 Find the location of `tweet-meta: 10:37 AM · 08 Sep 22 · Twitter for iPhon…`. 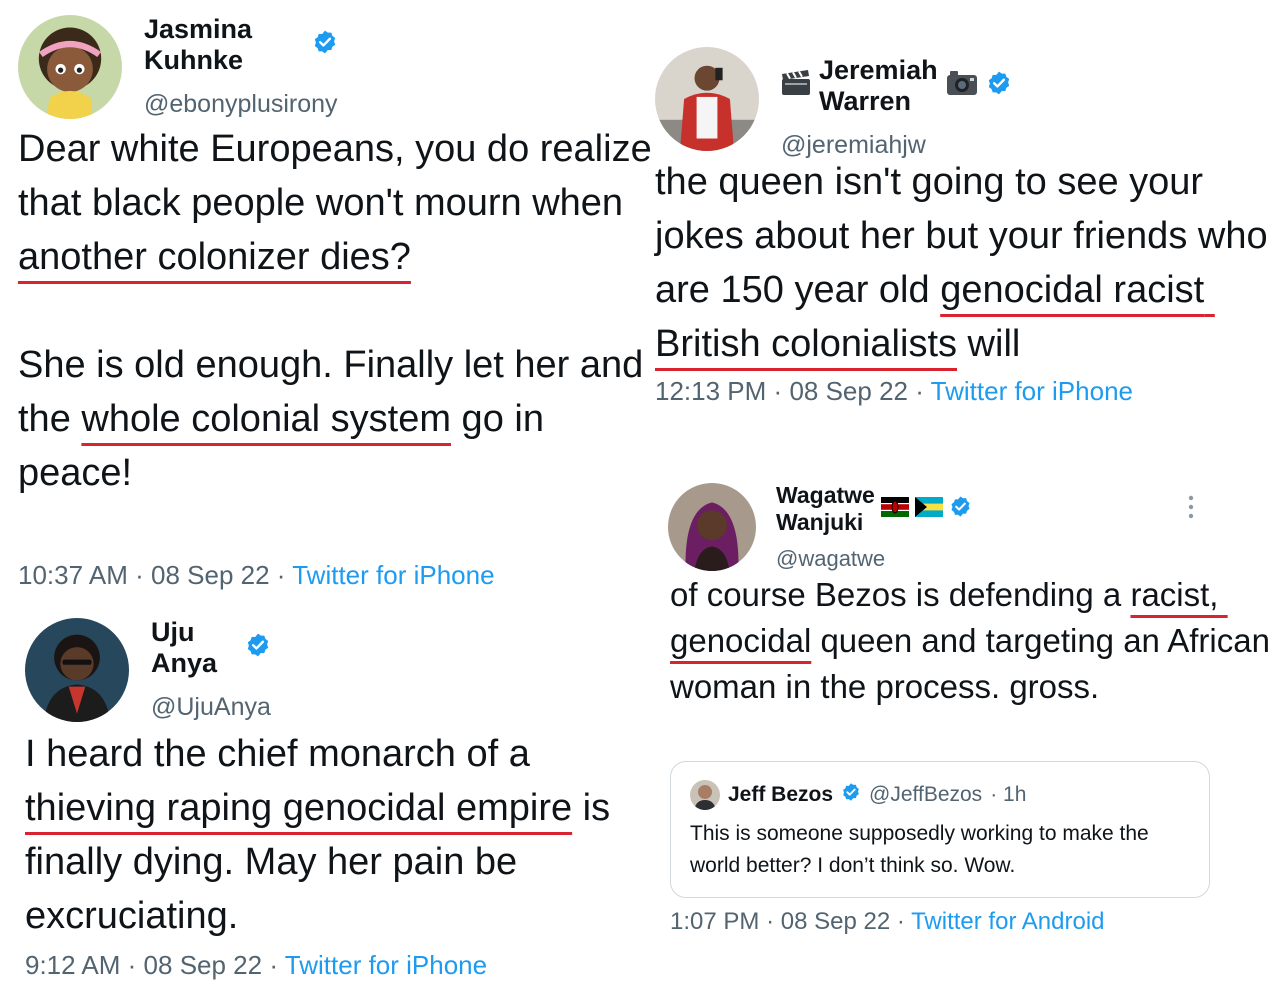

tweet-meta: 10:37 AM · 08 Sep 22 · Twitter for iPhon… is located at coordinates (256, 575).